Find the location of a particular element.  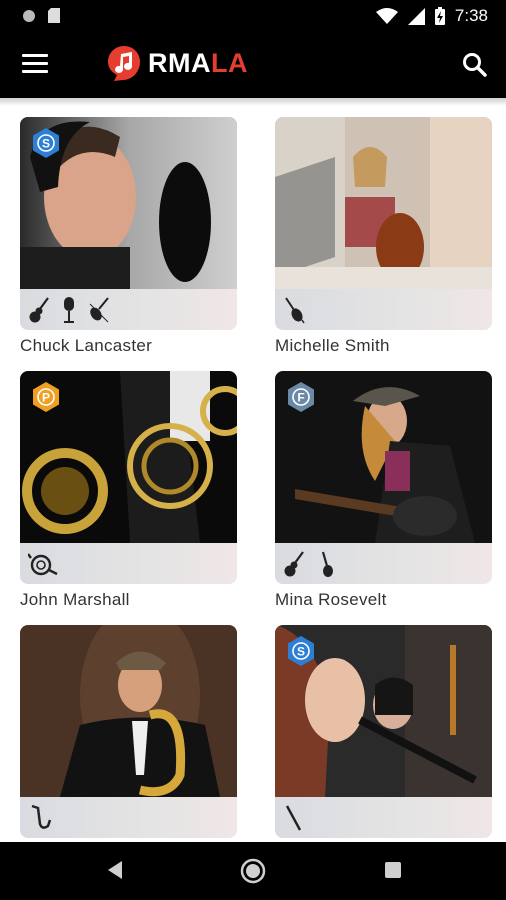

violin-icon is located at coordinates (99, 309).